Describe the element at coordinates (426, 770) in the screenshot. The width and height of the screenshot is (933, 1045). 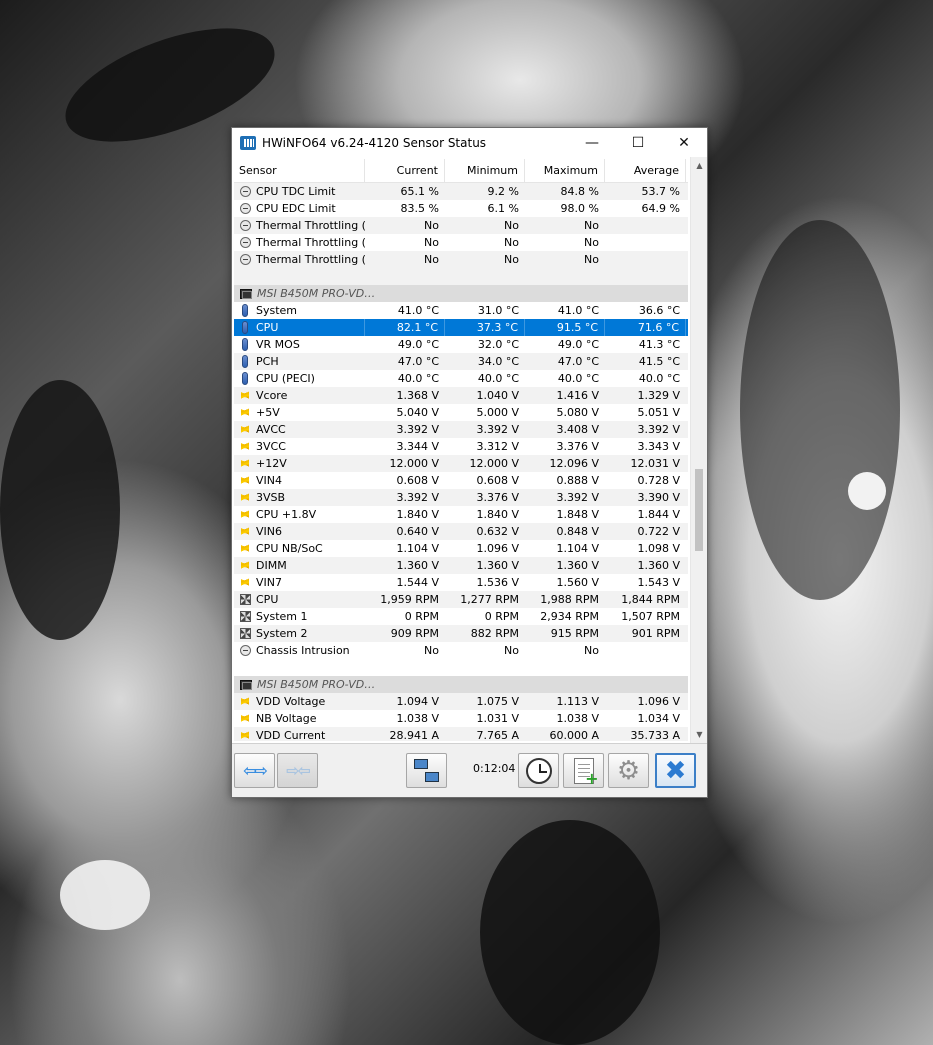
I see `network-button` at that location.